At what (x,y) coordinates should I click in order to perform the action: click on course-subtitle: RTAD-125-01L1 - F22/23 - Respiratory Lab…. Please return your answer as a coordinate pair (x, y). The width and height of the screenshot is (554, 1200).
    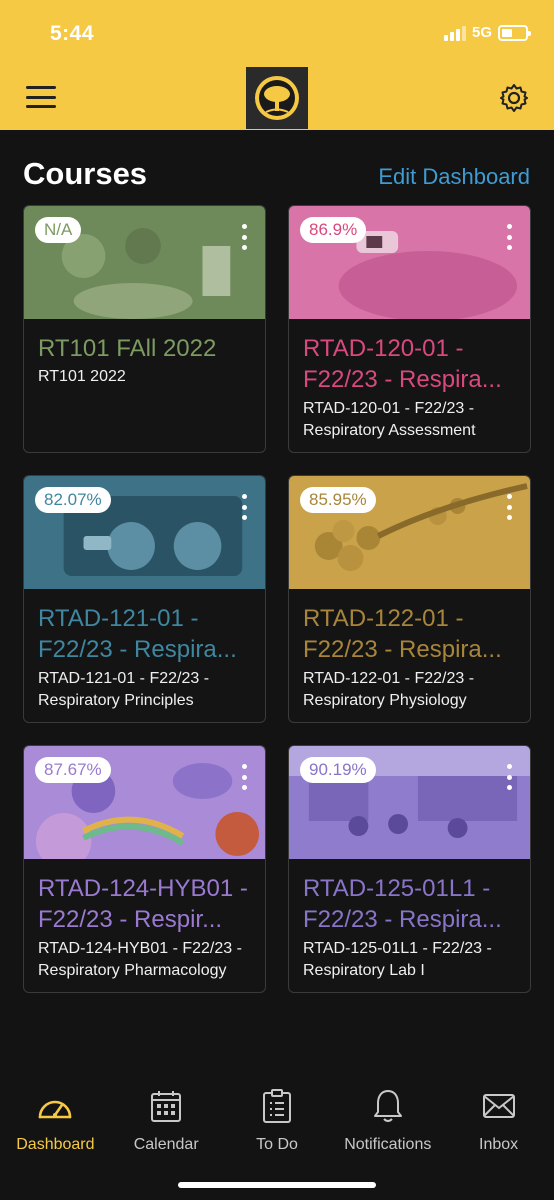
    Looking at the image, I should click on (397, 959).